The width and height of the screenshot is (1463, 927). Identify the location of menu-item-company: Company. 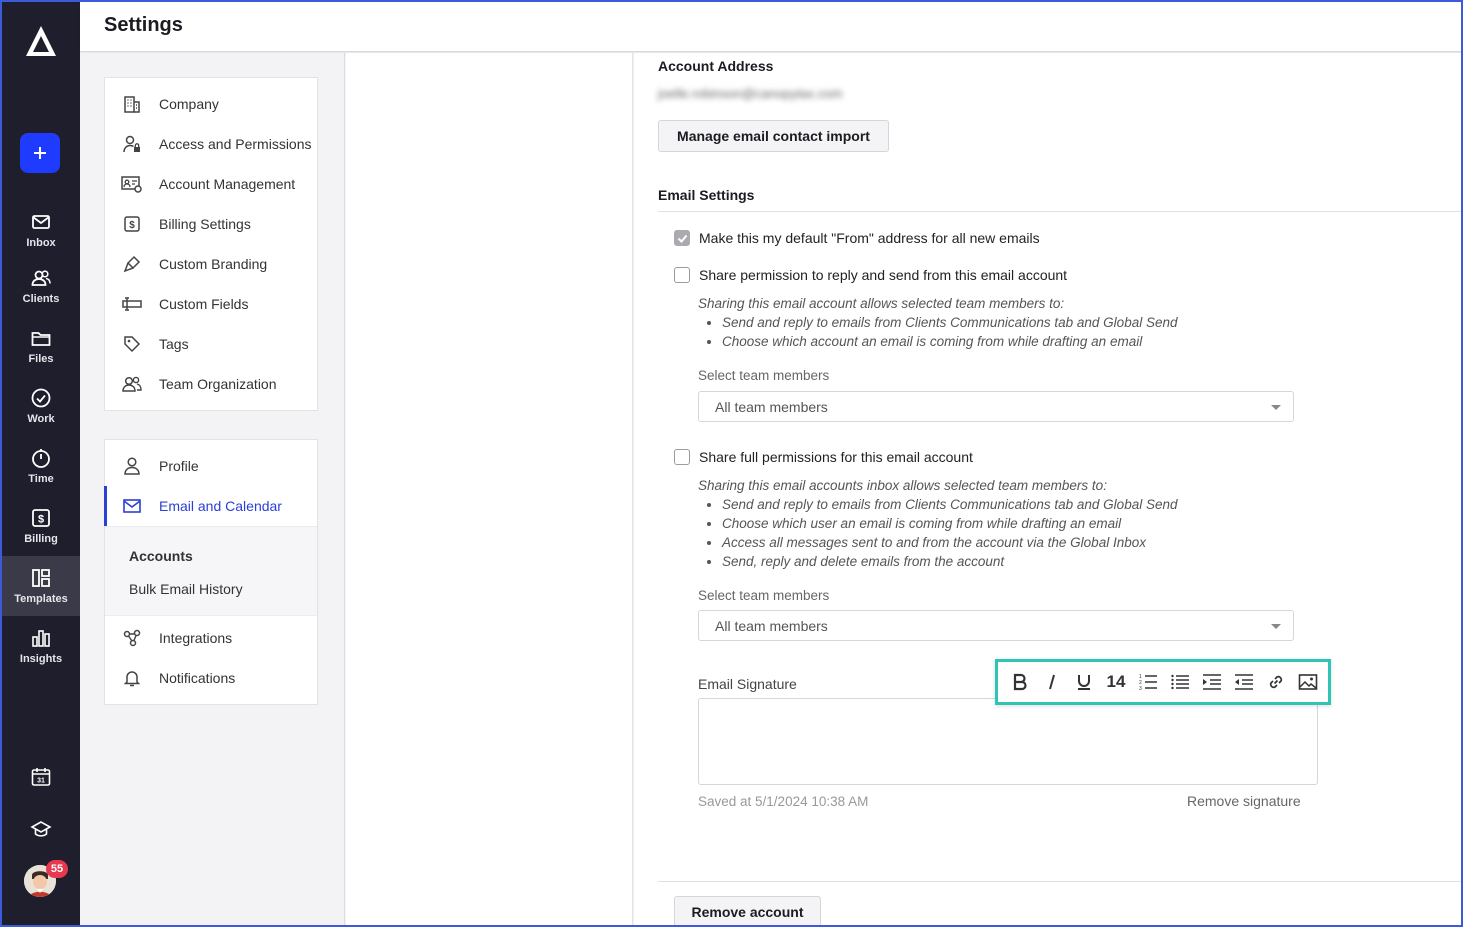
(211, 104).